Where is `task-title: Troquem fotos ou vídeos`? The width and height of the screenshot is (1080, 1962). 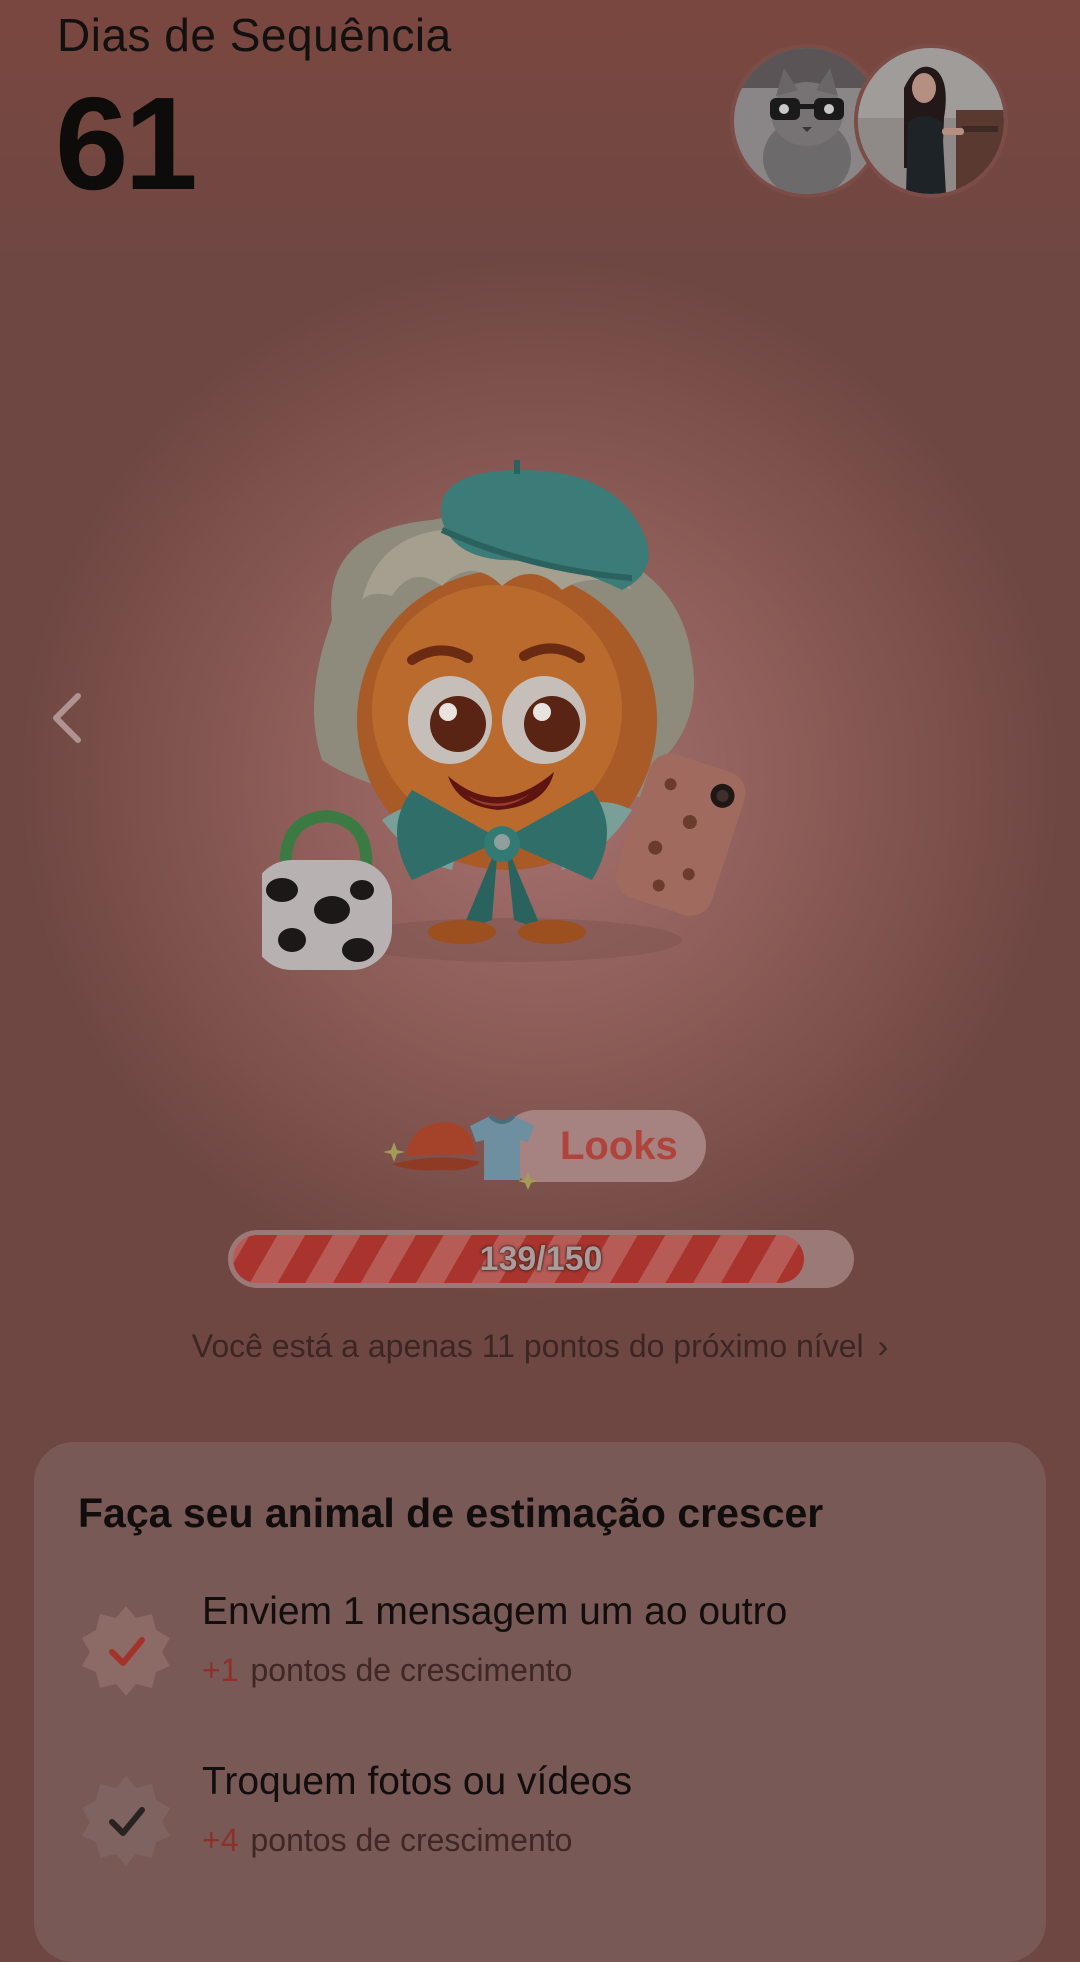
task-title: Troquem fotos ou vídeos is located at coordinates (417, 1781).